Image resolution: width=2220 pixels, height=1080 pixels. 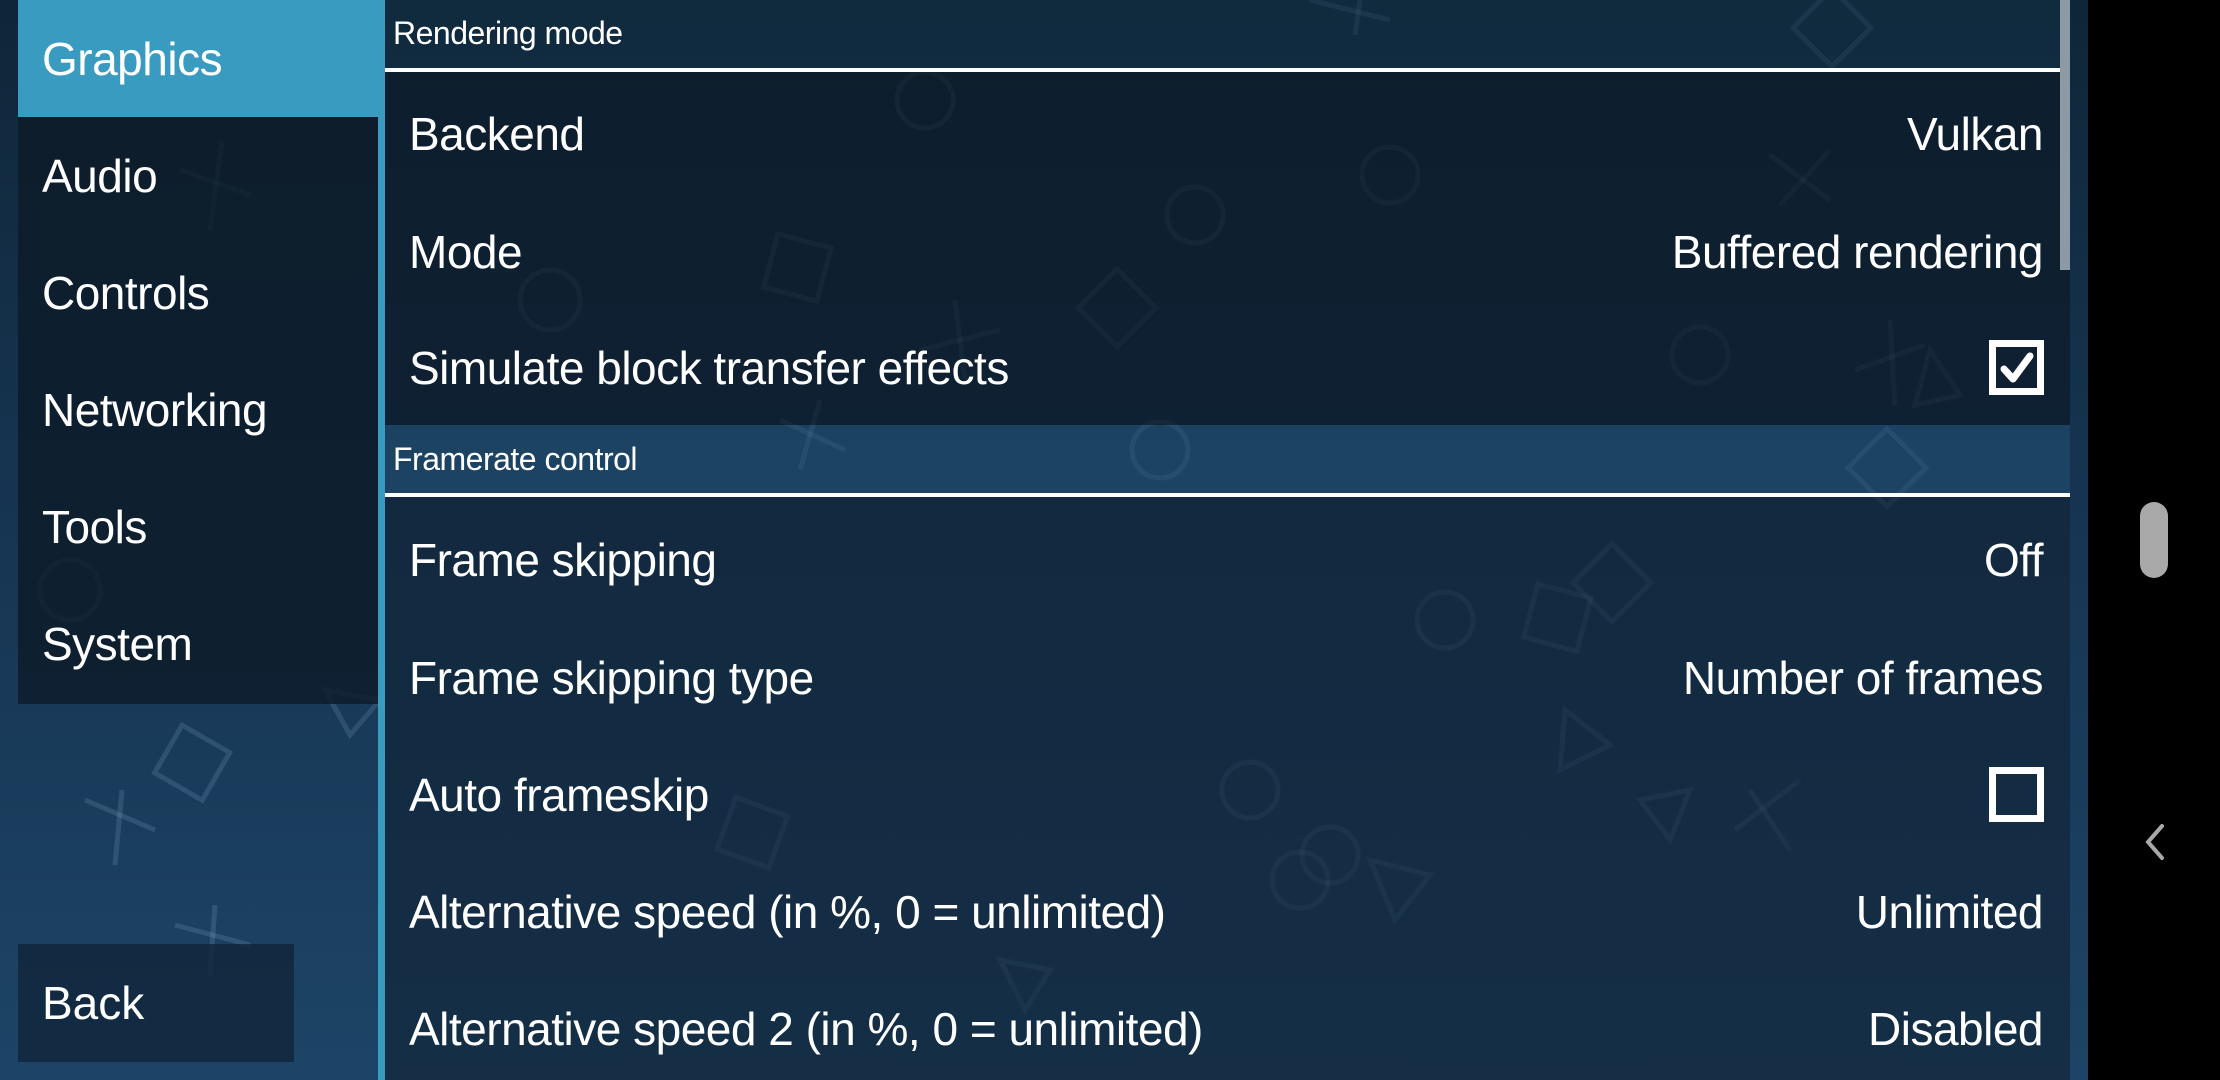 I want to click on setting-label: Alternative speed (in %, 0 = unlimited), so click(x=787, y=911).